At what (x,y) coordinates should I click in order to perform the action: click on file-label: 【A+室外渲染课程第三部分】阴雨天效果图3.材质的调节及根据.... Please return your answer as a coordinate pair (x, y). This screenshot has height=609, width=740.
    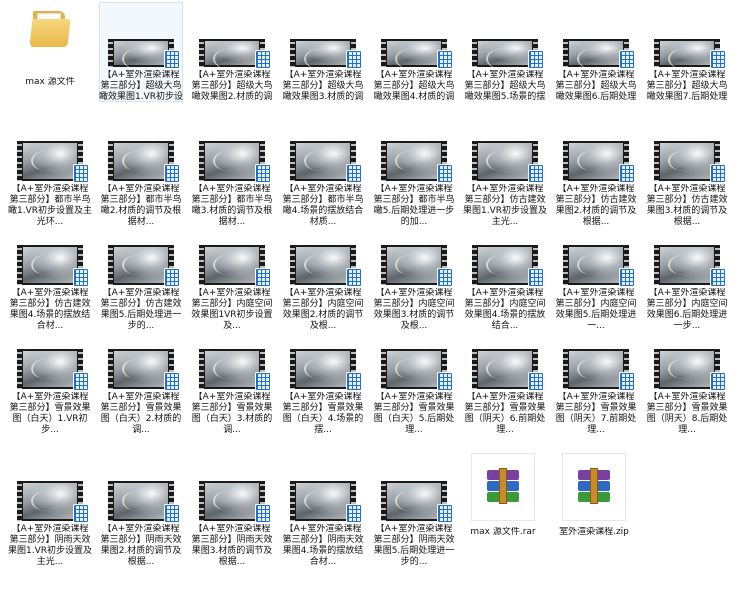
    Looking at the image, I should click on (232, 545).